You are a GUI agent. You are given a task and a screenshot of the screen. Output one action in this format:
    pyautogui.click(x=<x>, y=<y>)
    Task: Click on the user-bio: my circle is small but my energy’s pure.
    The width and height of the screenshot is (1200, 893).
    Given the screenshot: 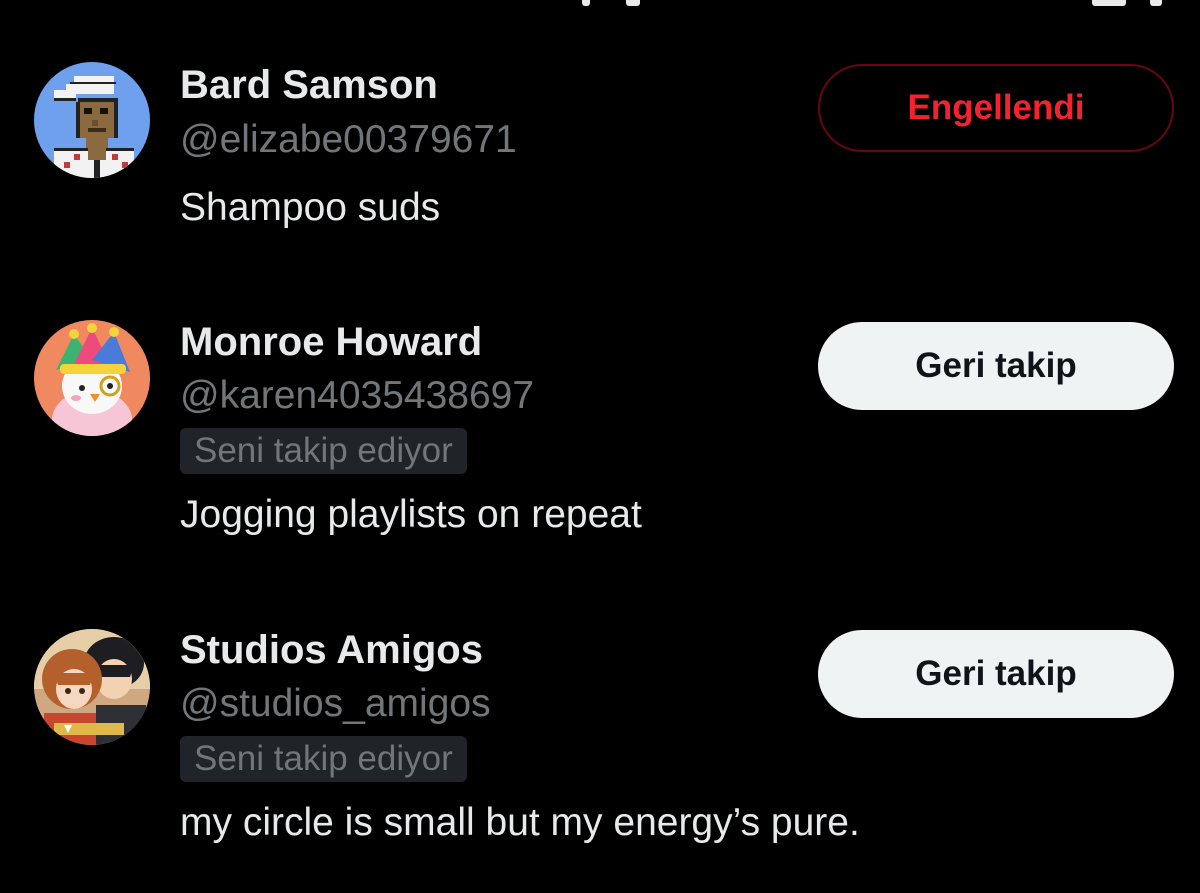 What is the action you would take?
    pyautogui.click(x=520, y=822)
    